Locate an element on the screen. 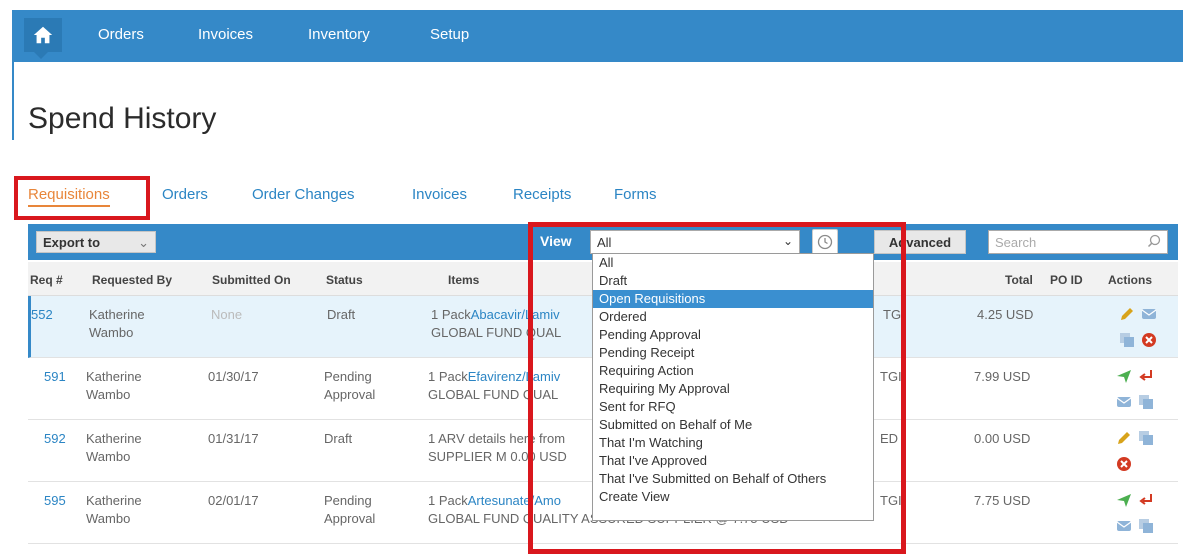 The height and width of the screenshot is (554, 1183). chevron-down-icon: ⌄ is located at coordinates (143, 242).